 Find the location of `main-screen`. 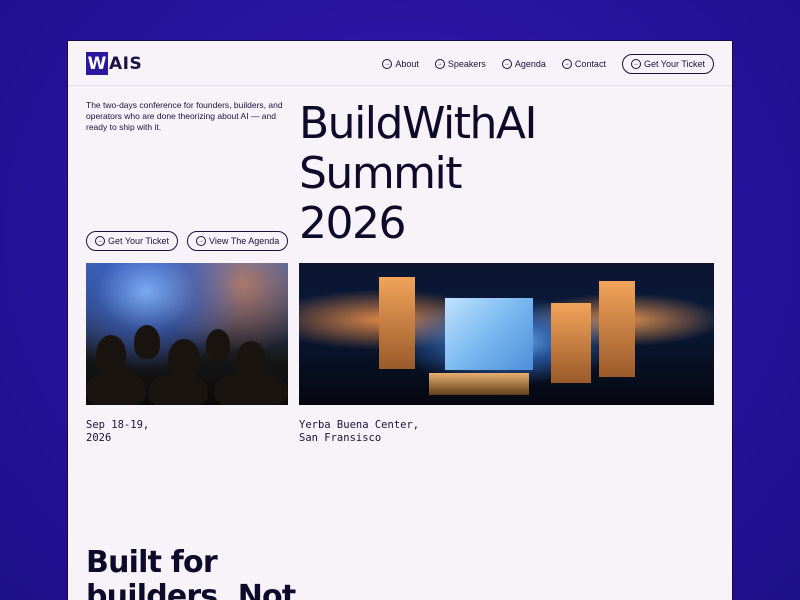

main-screen is located at coordinates (489, 334).